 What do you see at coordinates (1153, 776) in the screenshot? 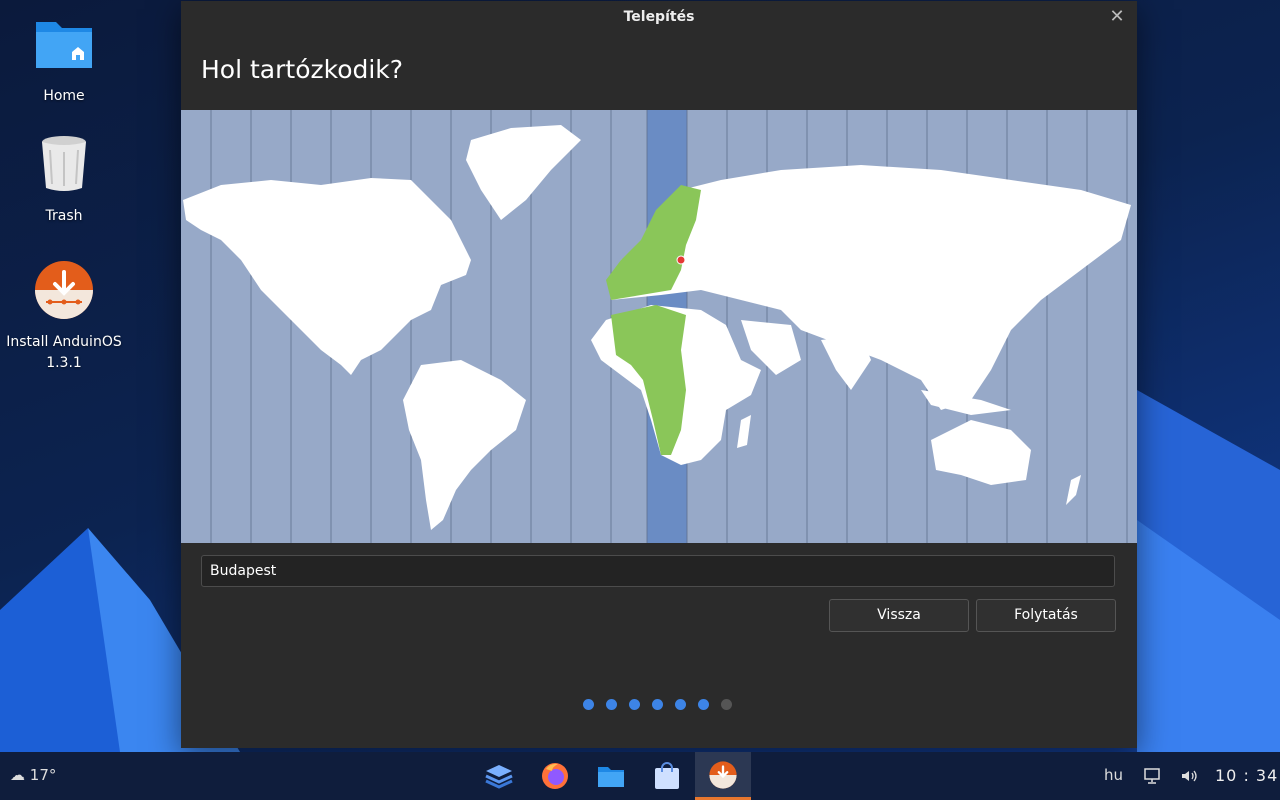
I see `network-icon` at bounding box center [1153, 776].